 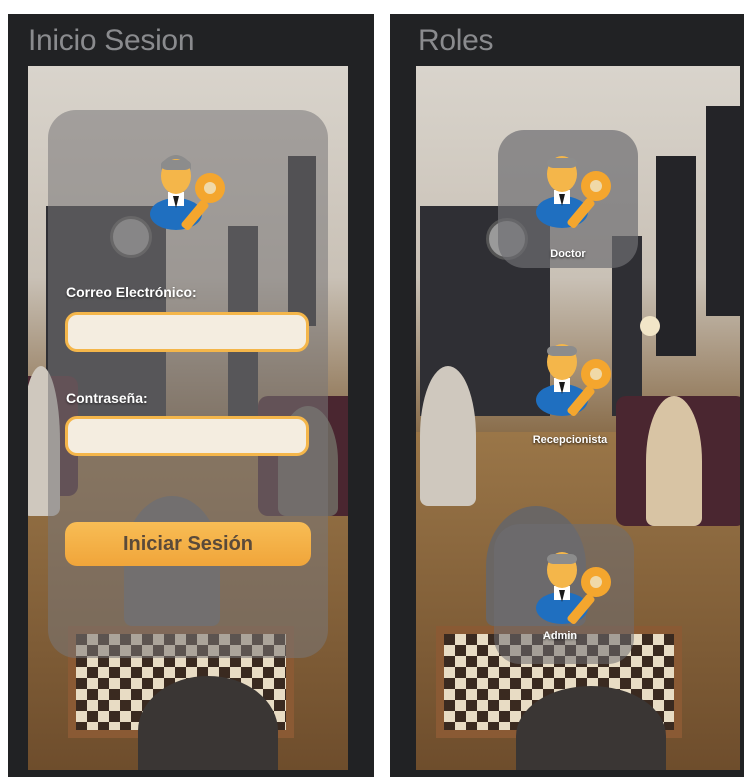 What do you see at coordinates (560, 636) in the screenshot?
I see `role-admin-label: Admin` at bounding box center [560, 636].